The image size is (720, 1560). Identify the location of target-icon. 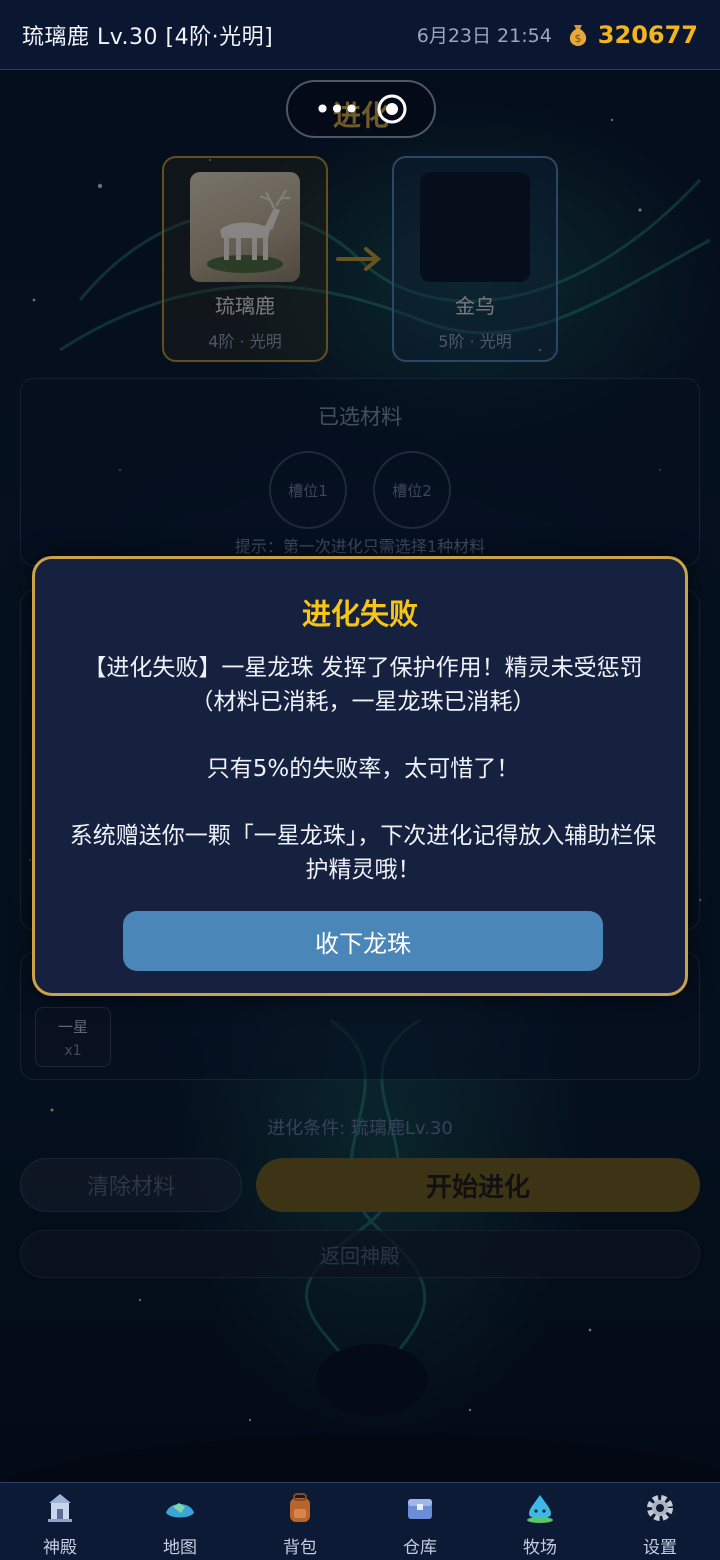
(392, 109).